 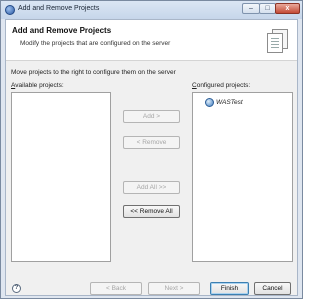 I want to click on available-projects-label: Available projects:, so click(x=37, y=85).